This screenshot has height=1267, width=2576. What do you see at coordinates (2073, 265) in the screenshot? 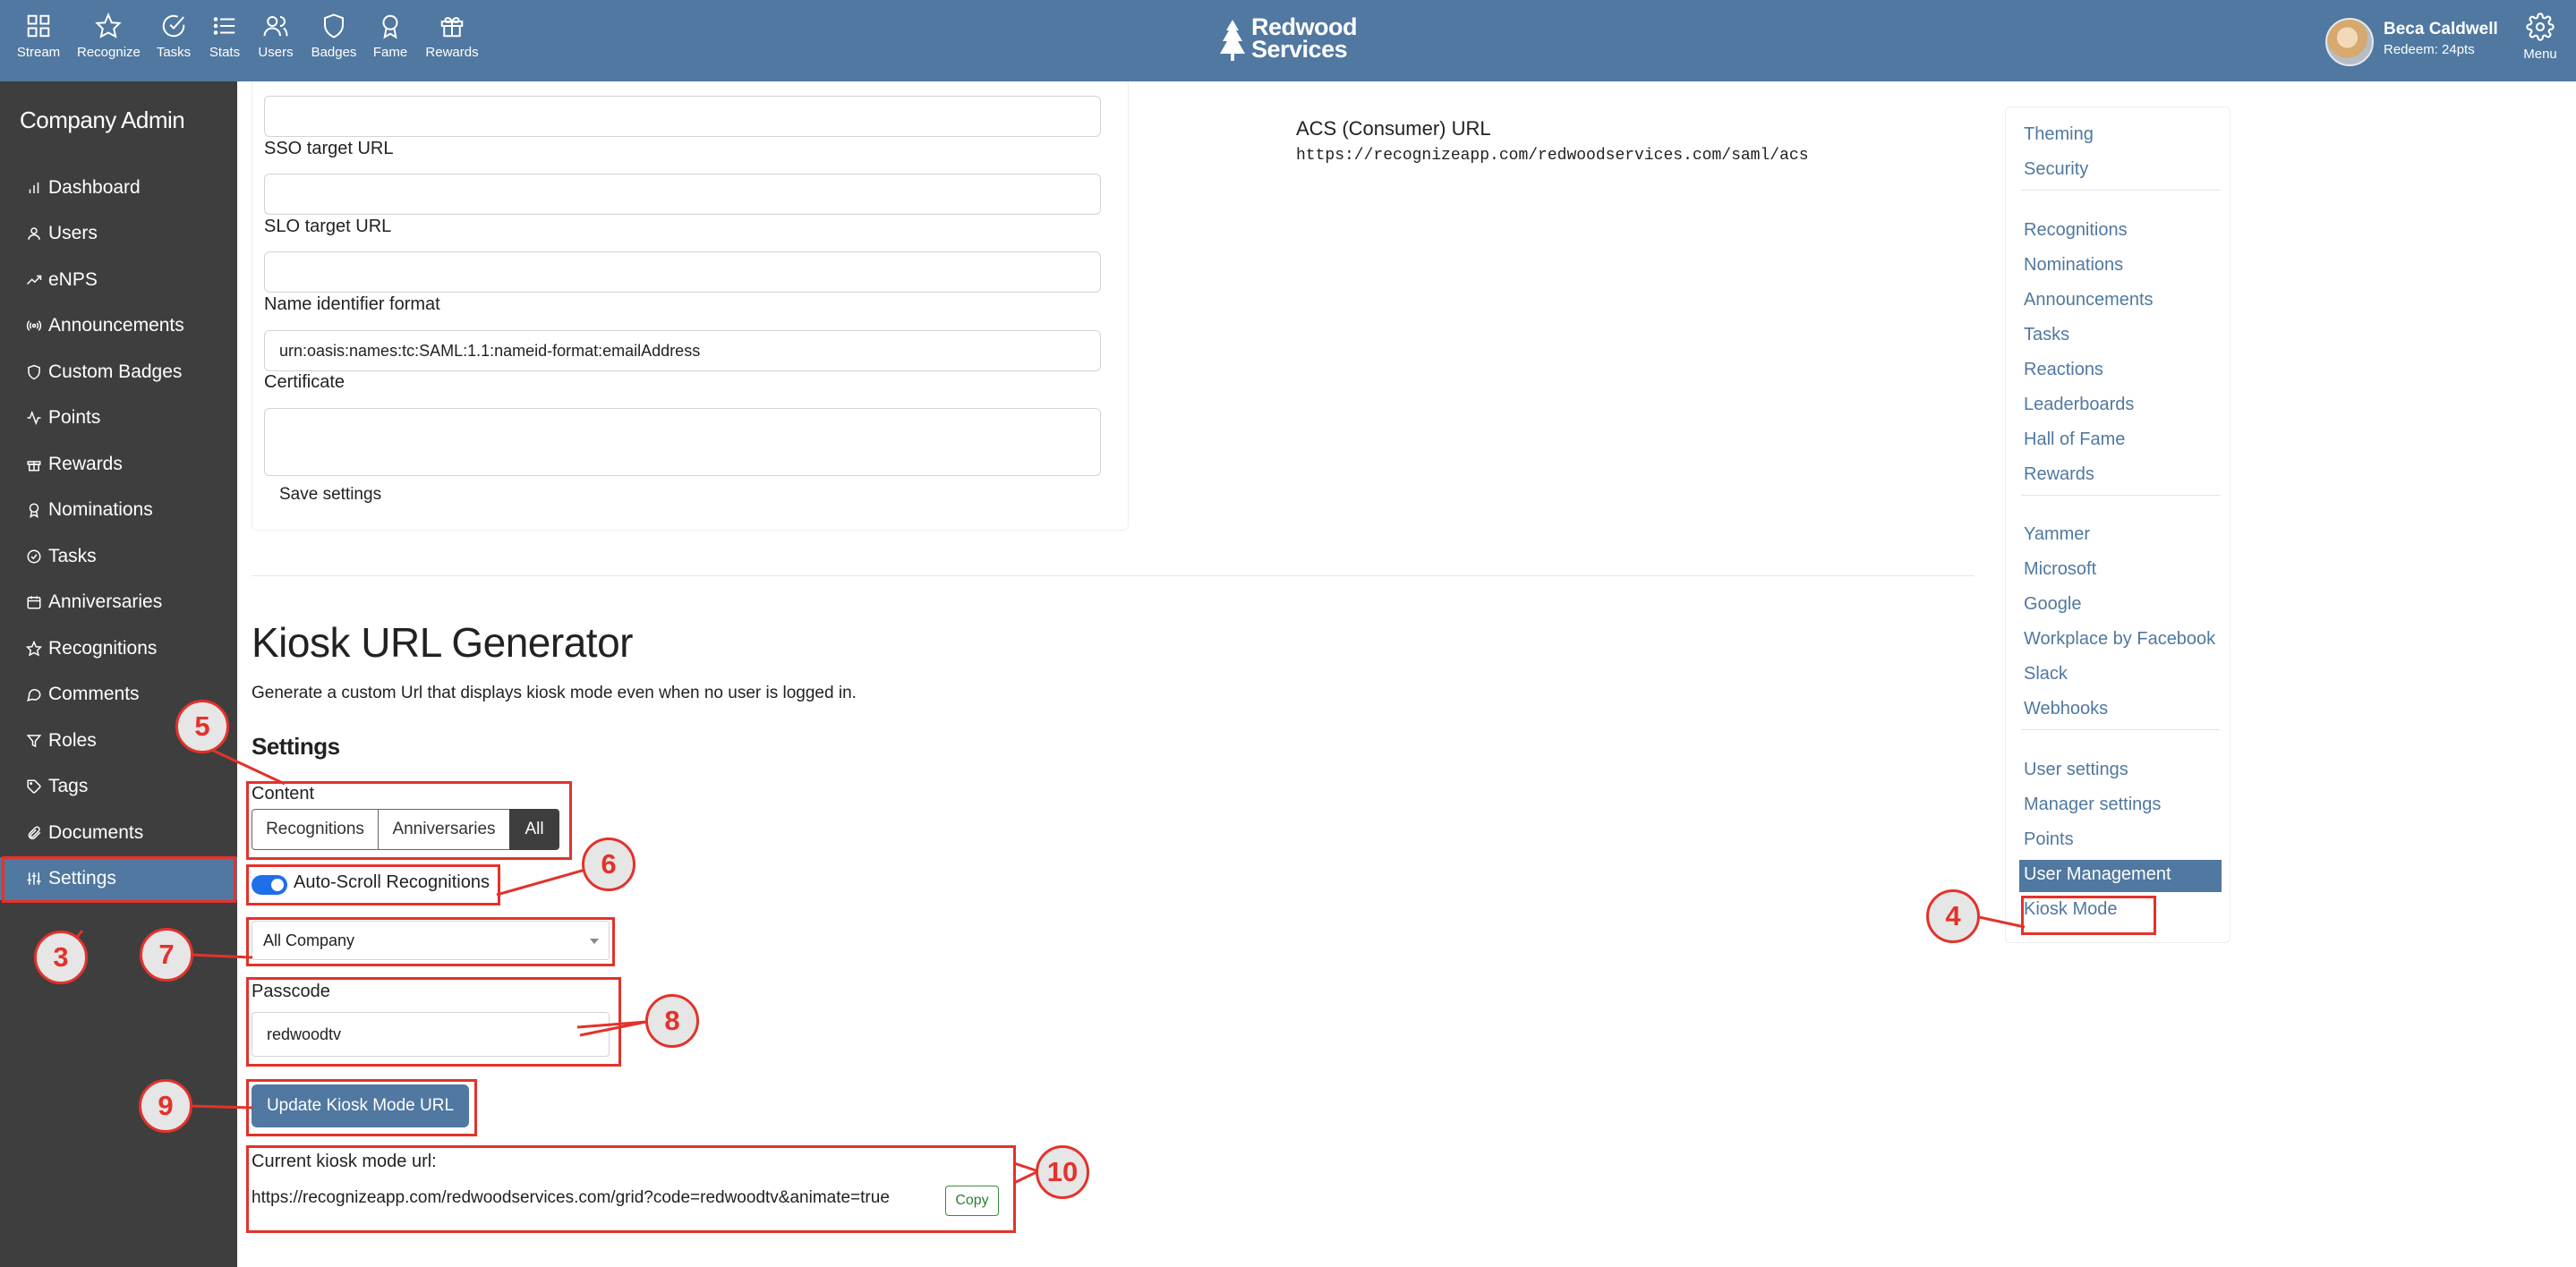
I see `settings-link-nominations: Nominations` at bounding box center [2073, 265].